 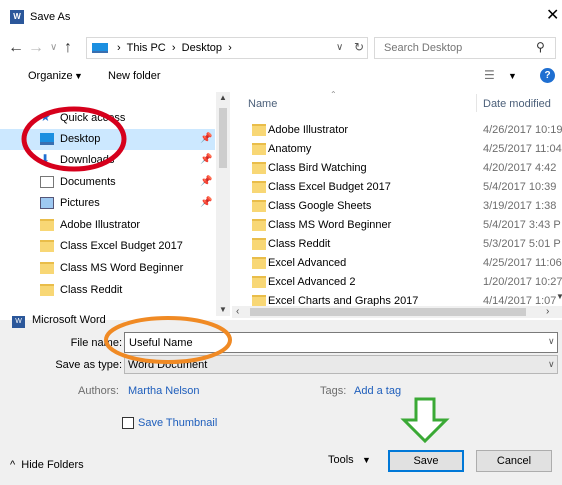 What do you see at coordinates (36, 48) in the screenshot?
I see `forward-arrow-icon: →` at bounding box center [36, 48].